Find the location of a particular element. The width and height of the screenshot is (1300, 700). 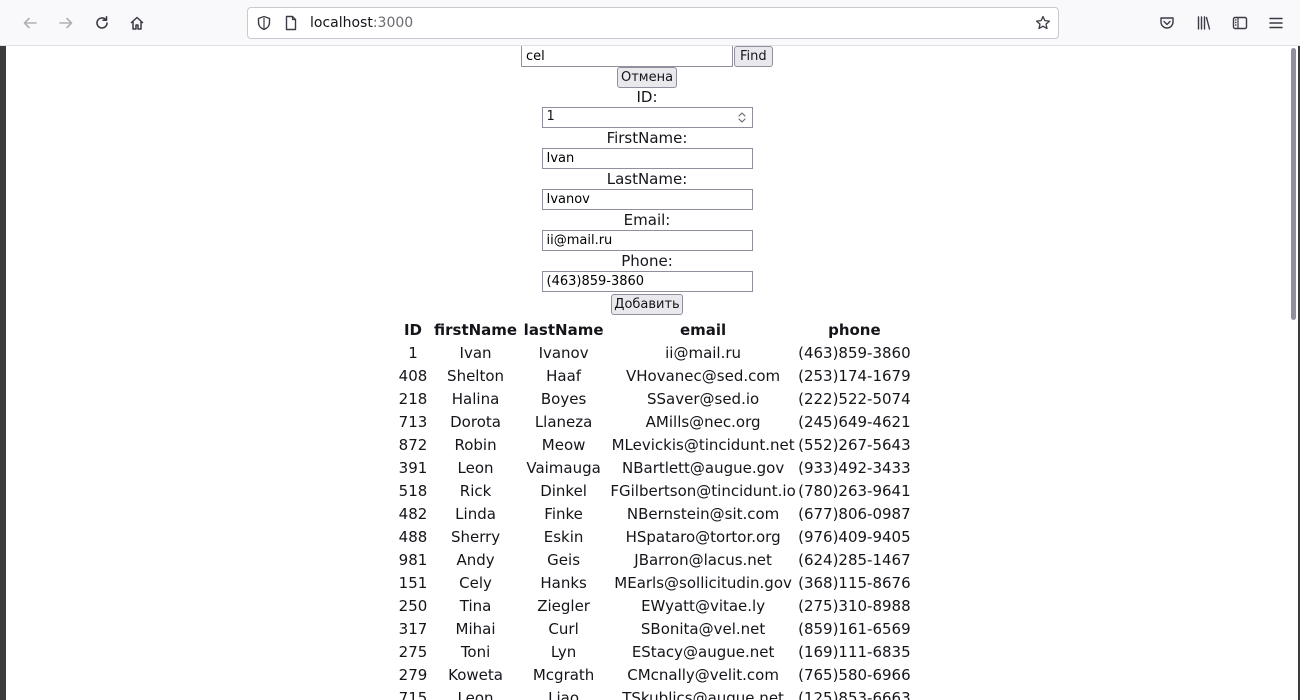

cell-lastname: Hanks is located at coordinates (563, 582).